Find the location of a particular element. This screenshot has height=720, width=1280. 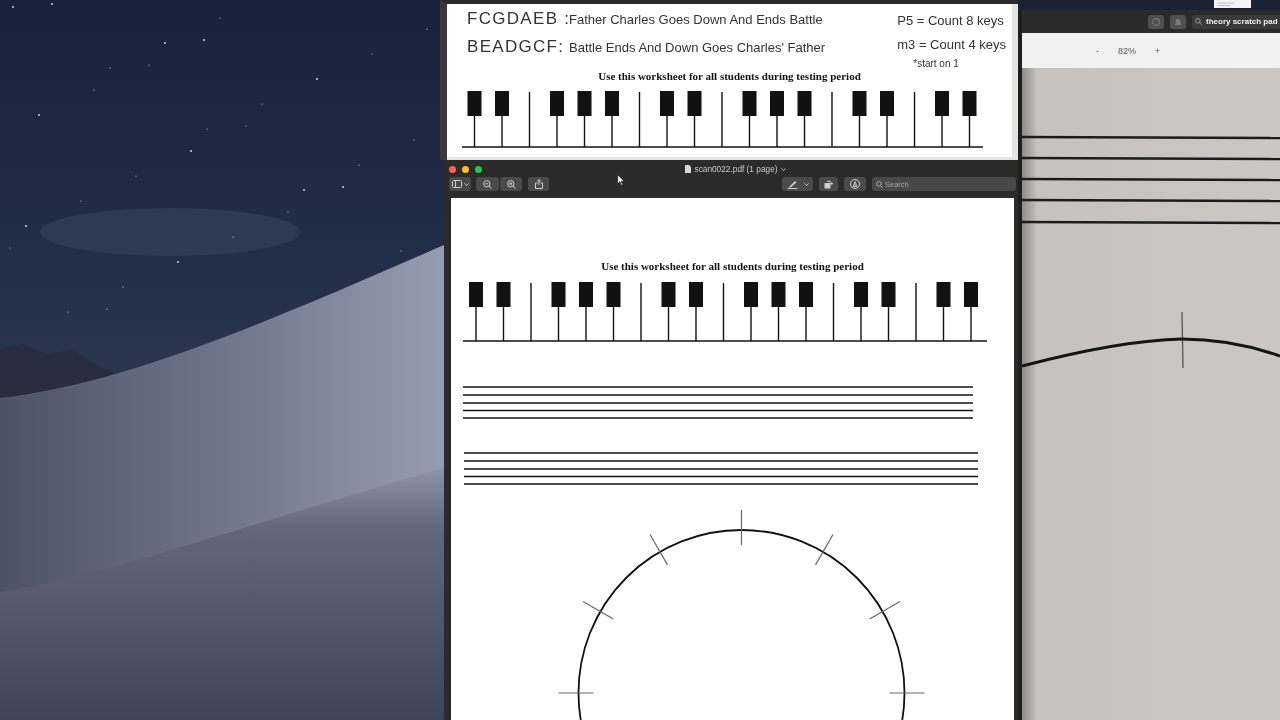

window-title: scan0022.pdf (1 page) is located at coordinates (736, 169).